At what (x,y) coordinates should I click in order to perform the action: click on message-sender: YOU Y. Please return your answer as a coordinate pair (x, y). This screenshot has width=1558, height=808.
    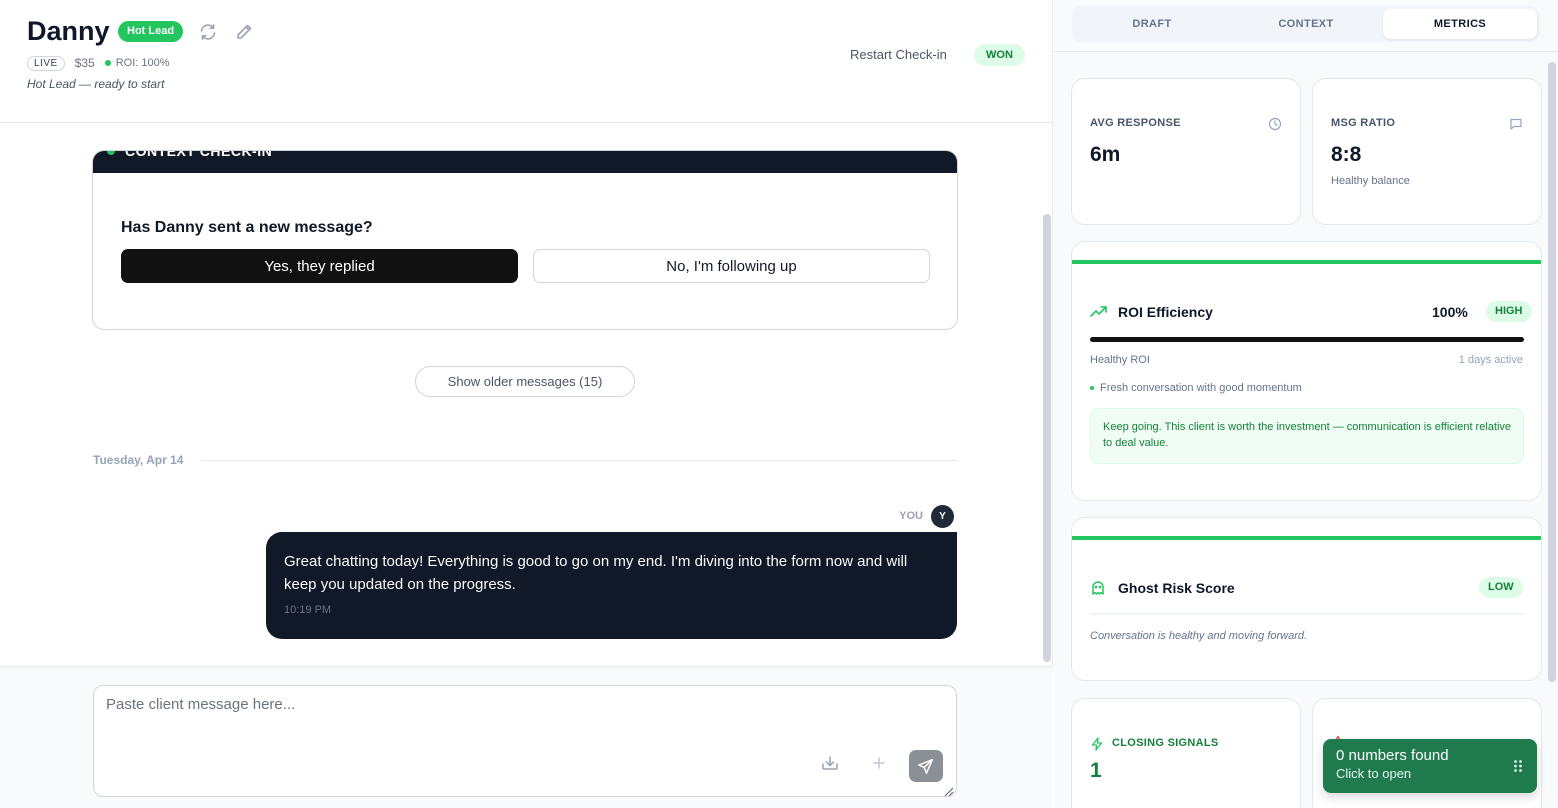
    Looking at the image, I should click on (907, 516).